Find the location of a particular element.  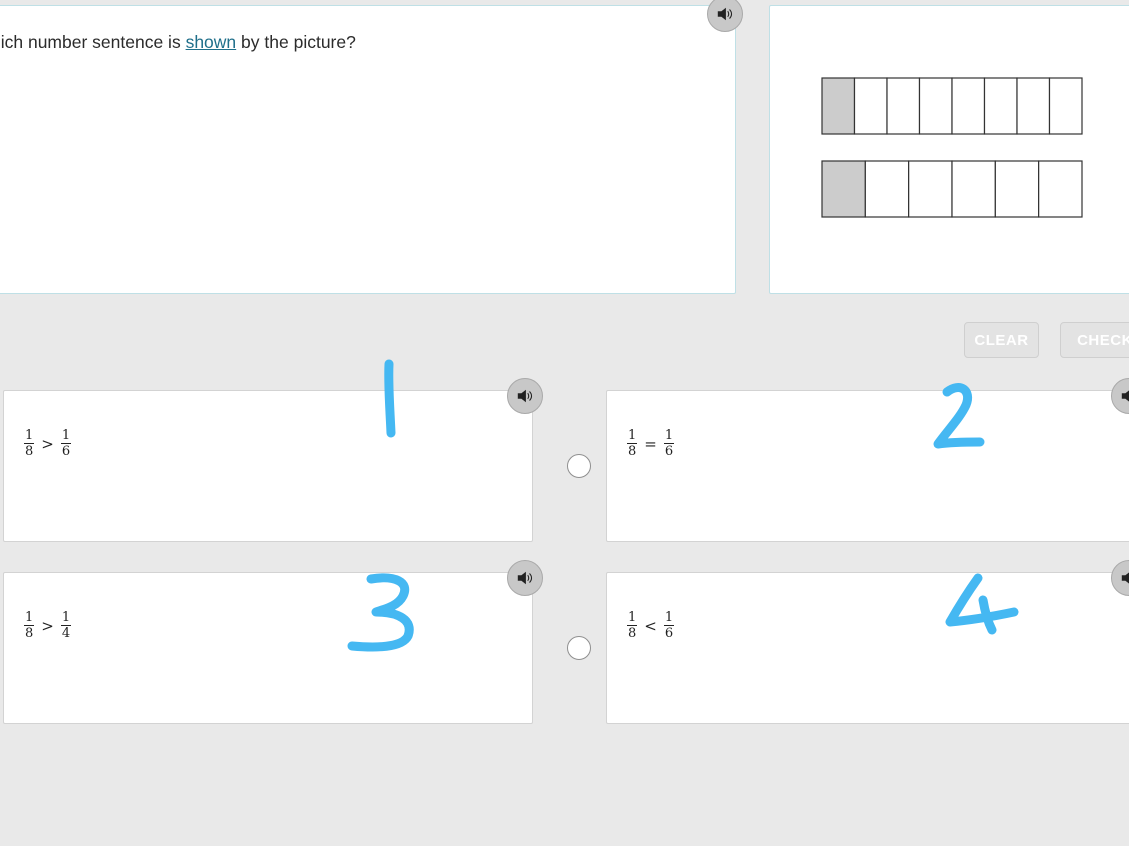

answer-choice-4: 18 < 16 is located at coordinates (867, 648).